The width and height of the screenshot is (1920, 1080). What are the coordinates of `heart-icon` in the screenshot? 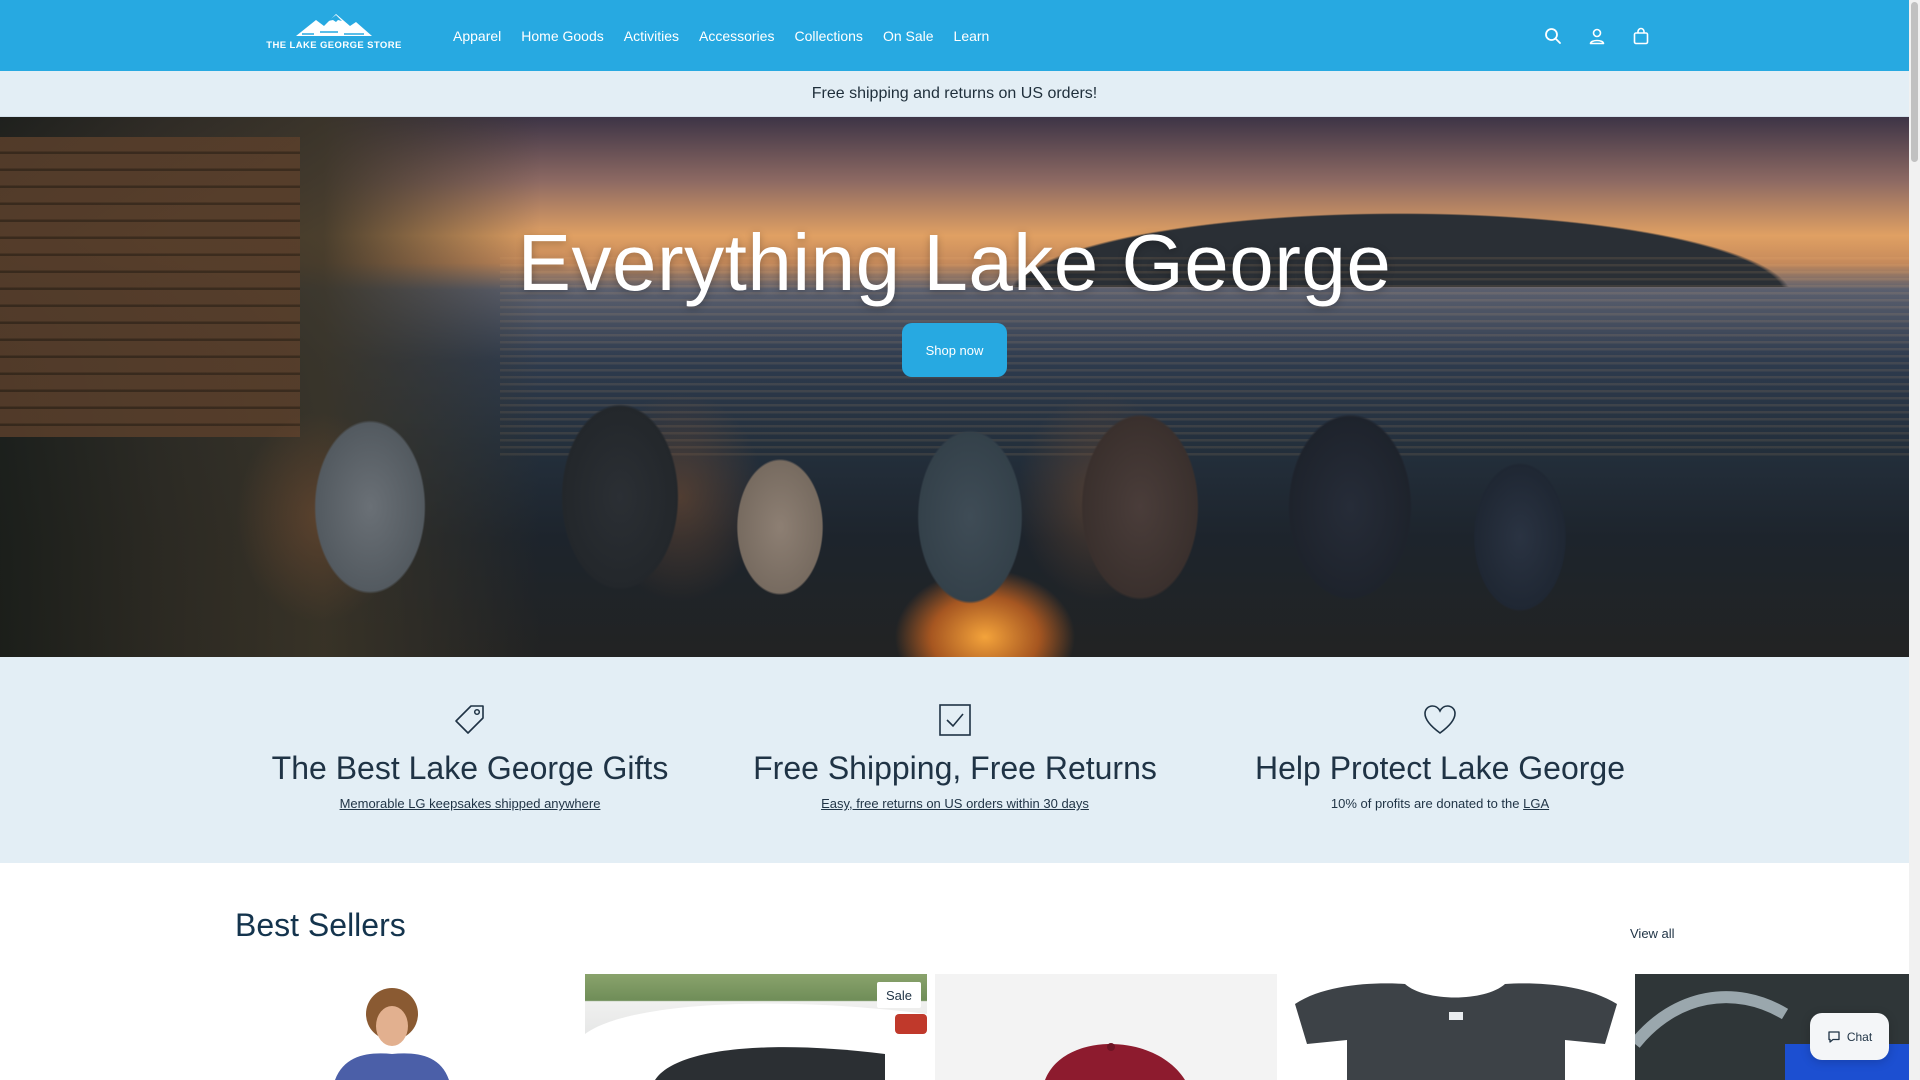 It's located at (1440, 720).